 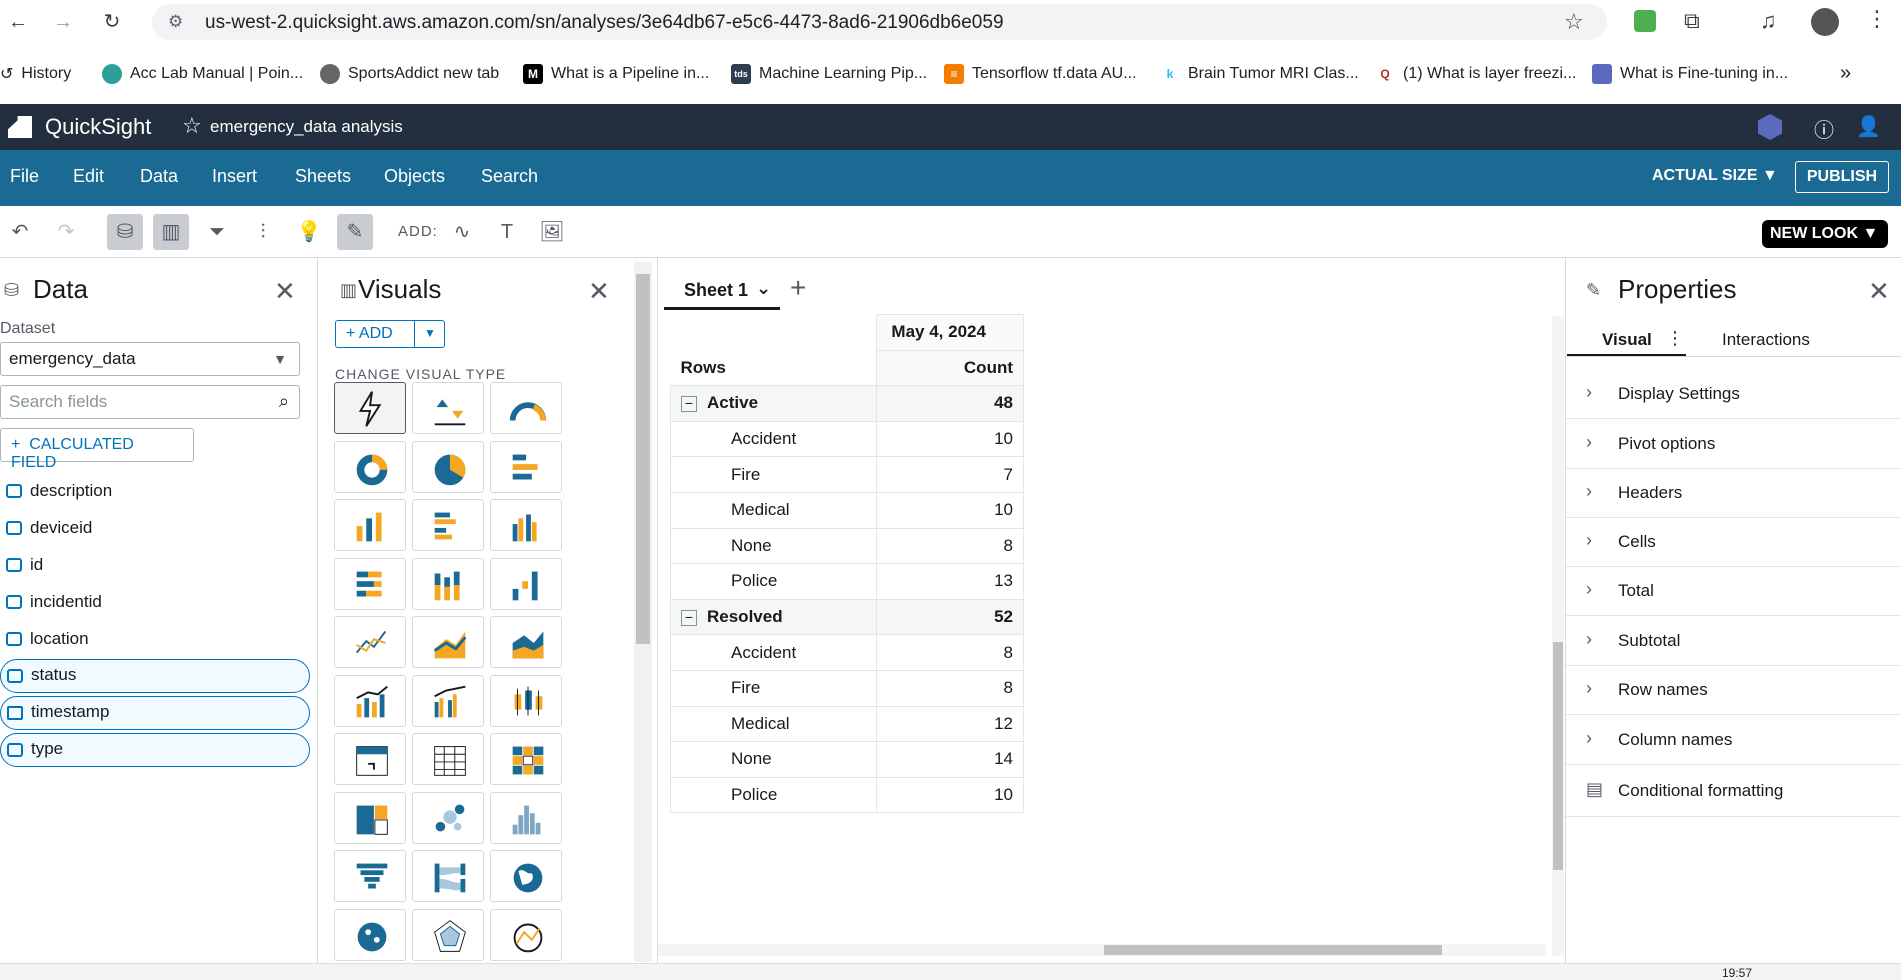 I want to click on stacked-area-icon, so click(x=526, y=642).